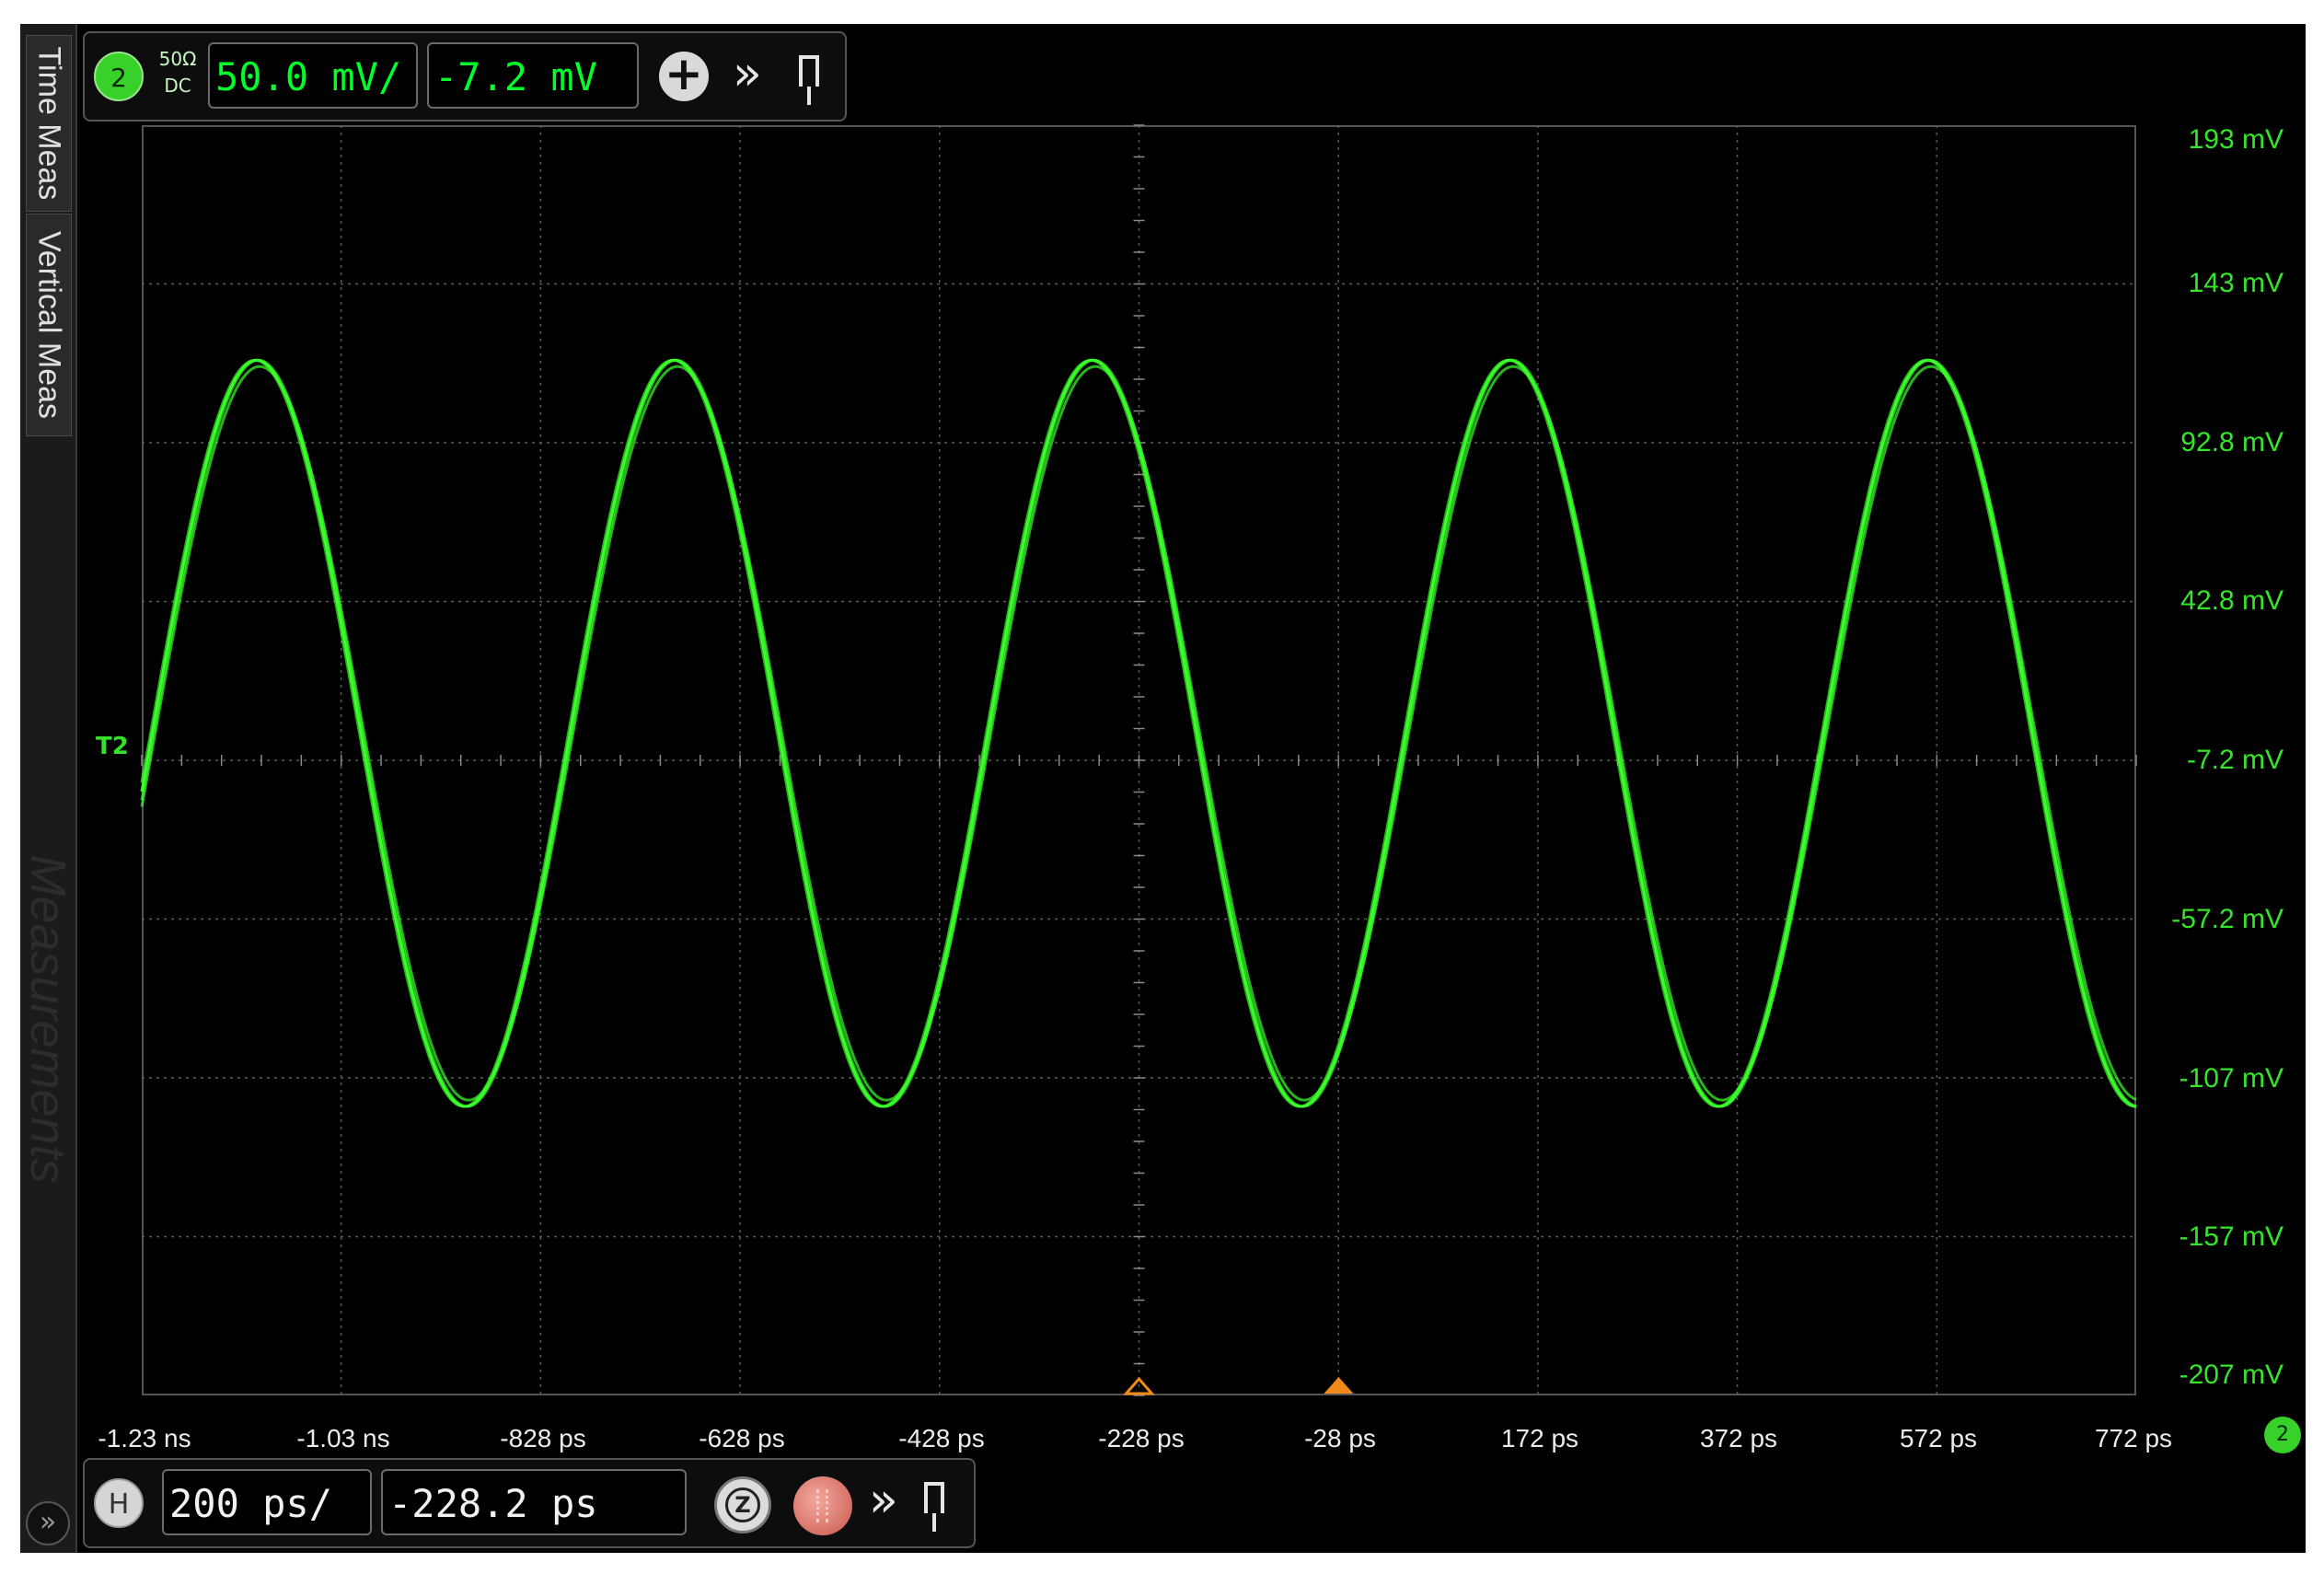 Image resolution: width=2324 pixels, height=1574 pixels. I want to click on y-tick-label: -57.2 mV, so click(2227, 919).